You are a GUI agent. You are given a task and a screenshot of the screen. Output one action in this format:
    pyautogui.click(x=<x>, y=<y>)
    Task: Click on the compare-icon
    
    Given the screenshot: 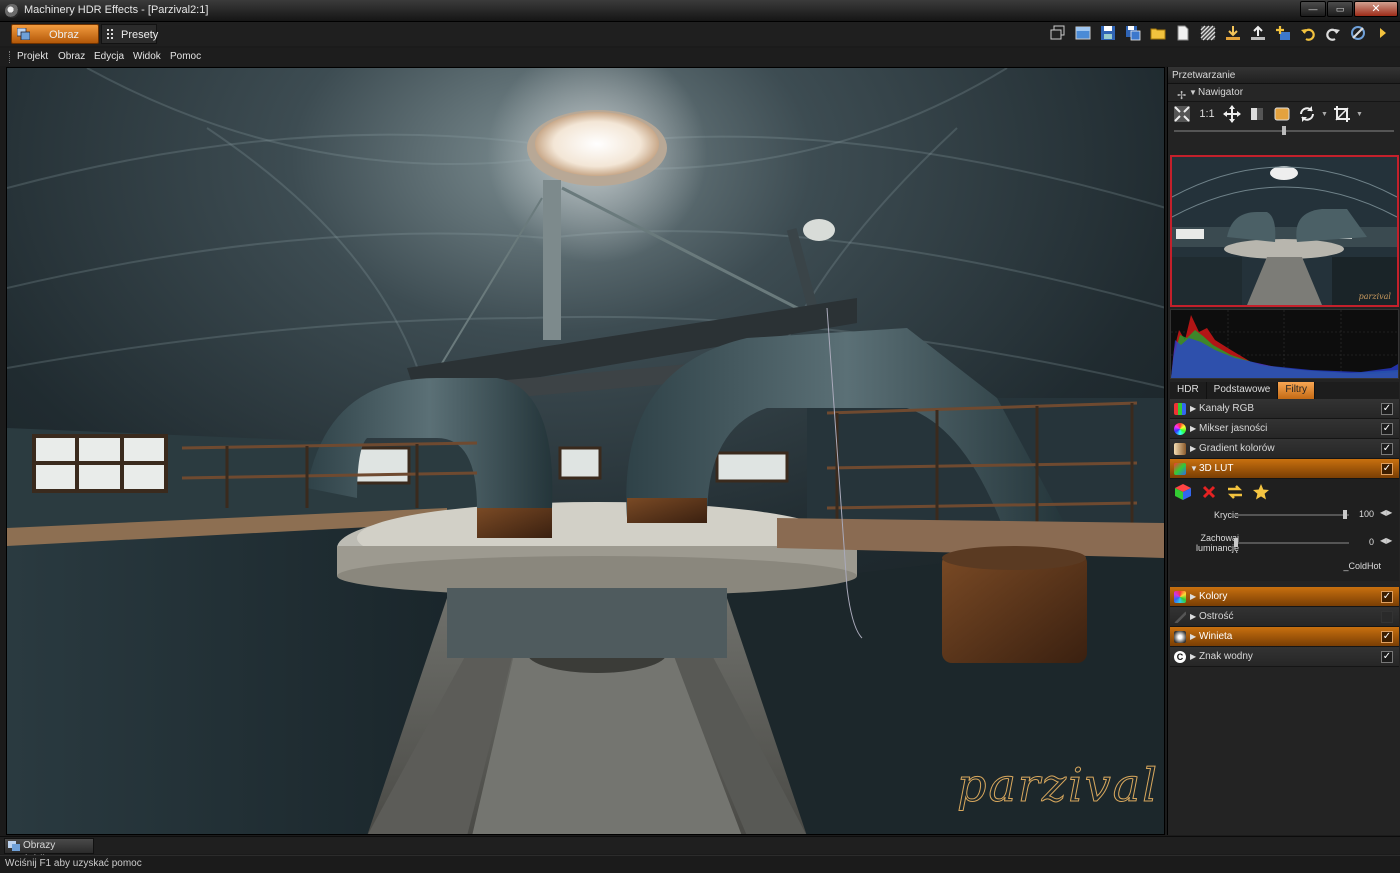 What is the action you would take?
    pyautogui.click(x=1257, y=114)
    